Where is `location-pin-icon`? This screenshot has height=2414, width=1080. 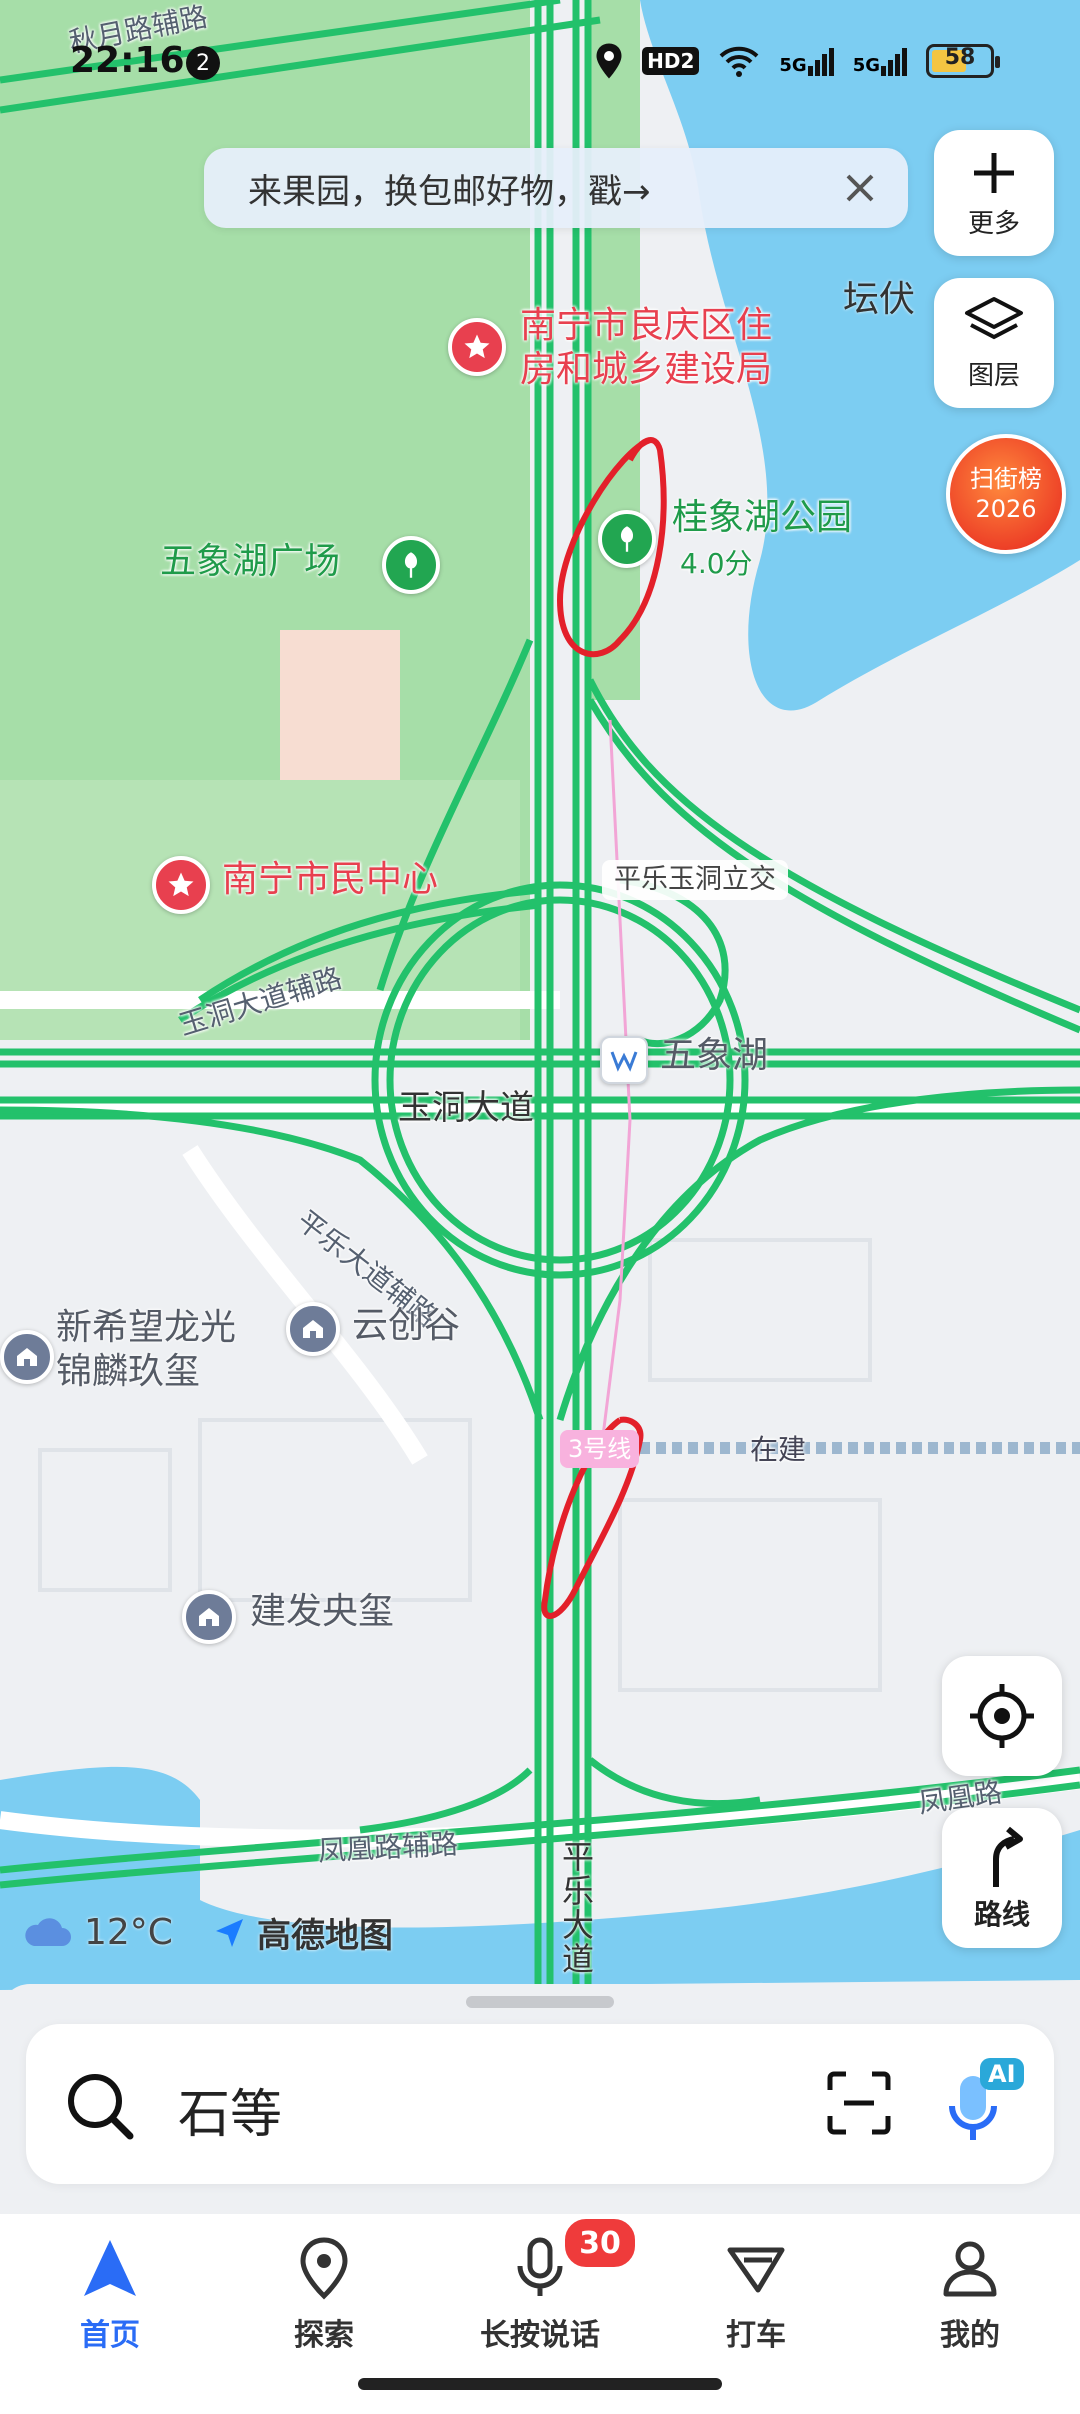
location-pin-icon is located at coordinates (324, 2268).